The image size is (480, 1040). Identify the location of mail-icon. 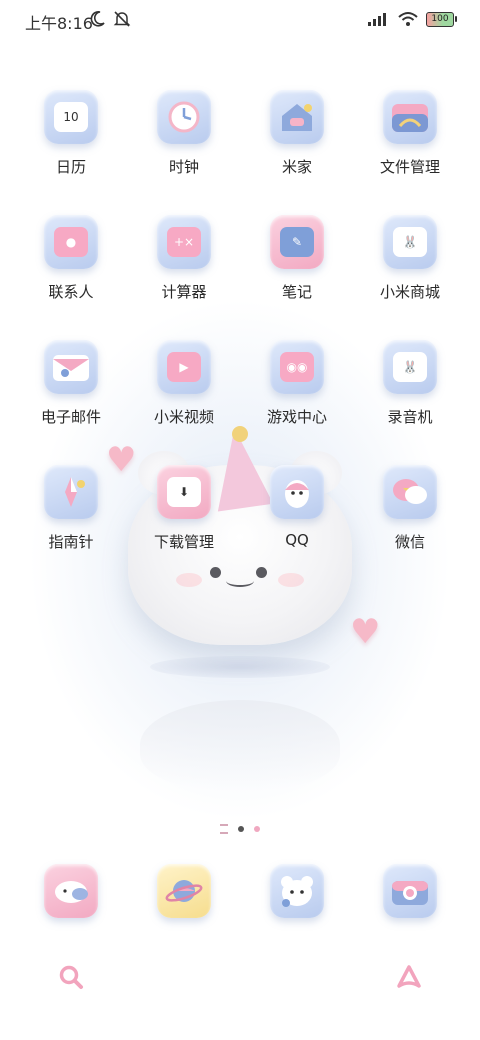
(71, 367).